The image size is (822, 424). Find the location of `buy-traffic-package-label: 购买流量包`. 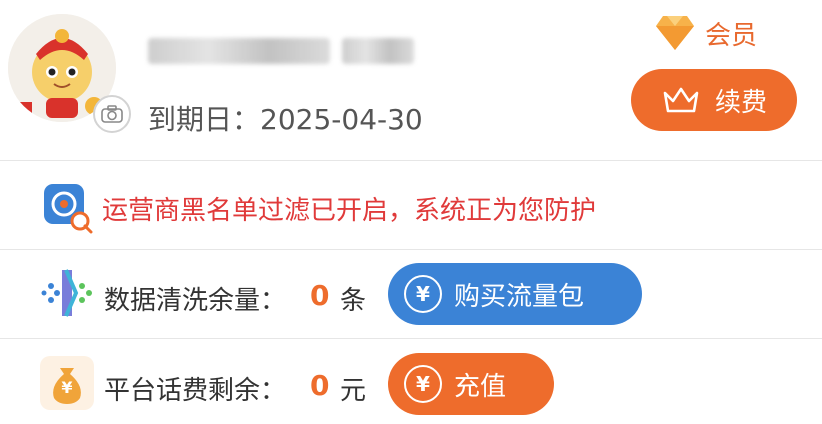

buy-traffic-package-label: 购买流量包 is located at coordinates (519, 296).